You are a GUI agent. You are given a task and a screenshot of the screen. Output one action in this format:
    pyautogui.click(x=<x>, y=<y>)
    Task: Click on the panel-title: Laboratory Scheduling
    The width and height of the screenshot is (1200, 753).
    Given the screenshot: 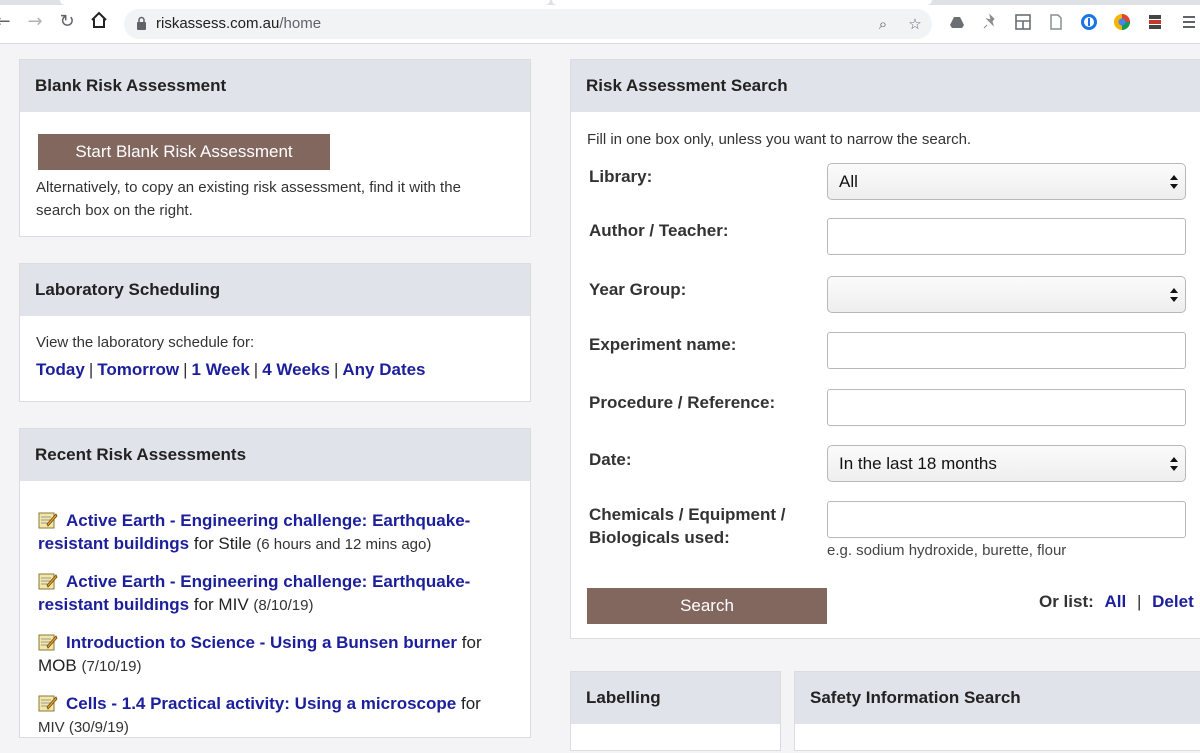 What is the action you would take?
    pyautogui.click(x=275, y=290)
    